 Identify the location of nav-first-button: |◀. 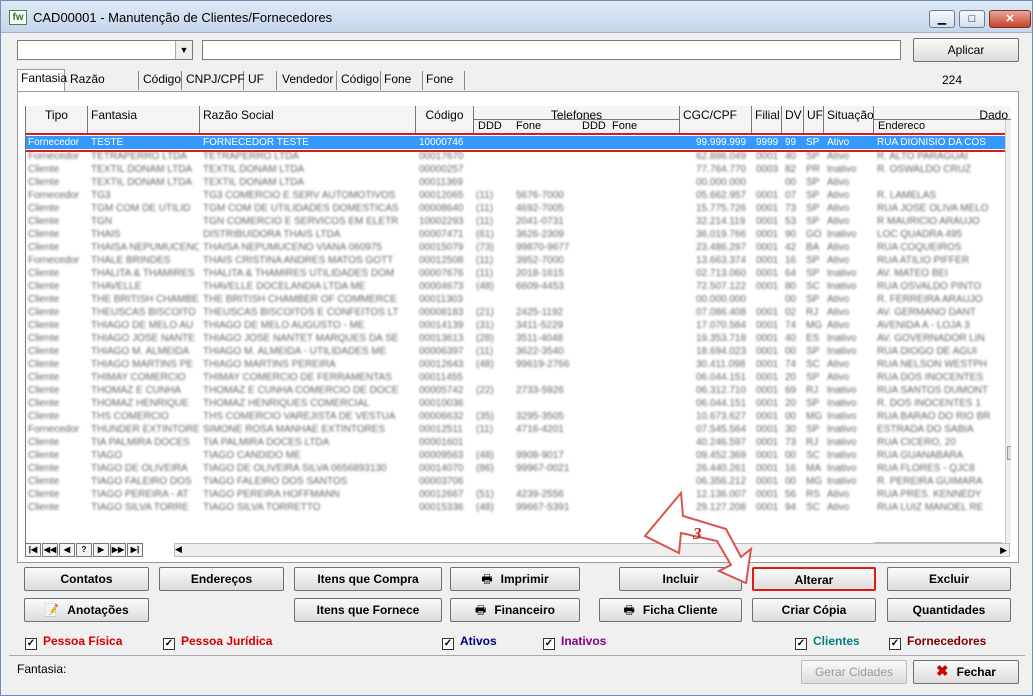
(33, 550).